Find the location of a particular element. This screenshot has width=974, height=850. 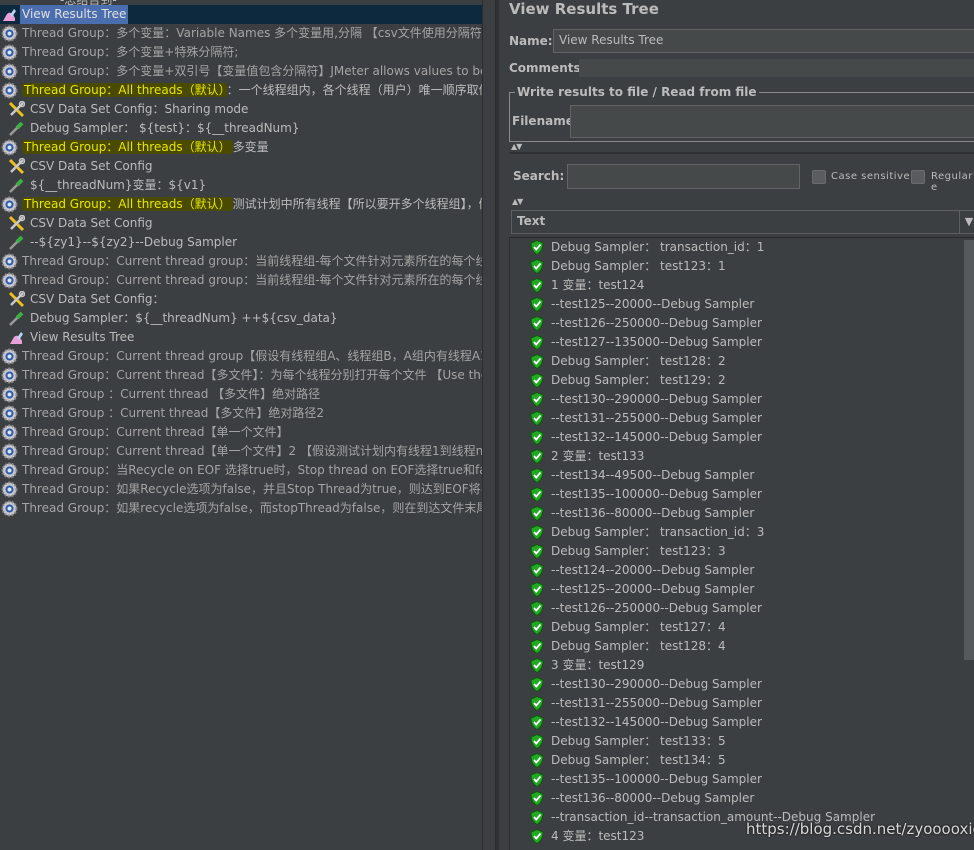

row-text: 多变量 is located at coordinates (250, 147).